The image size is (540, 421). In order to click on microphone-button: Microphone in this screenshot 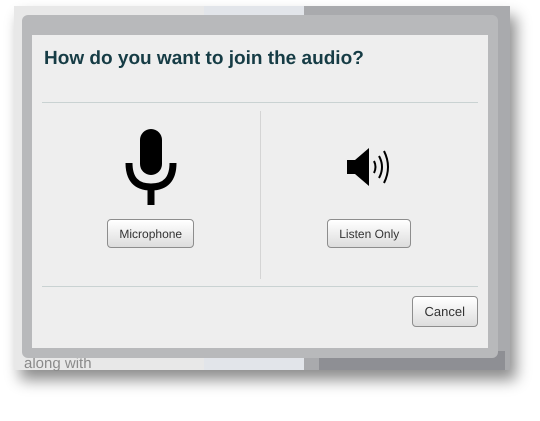, I will do `click(150, 233)`.